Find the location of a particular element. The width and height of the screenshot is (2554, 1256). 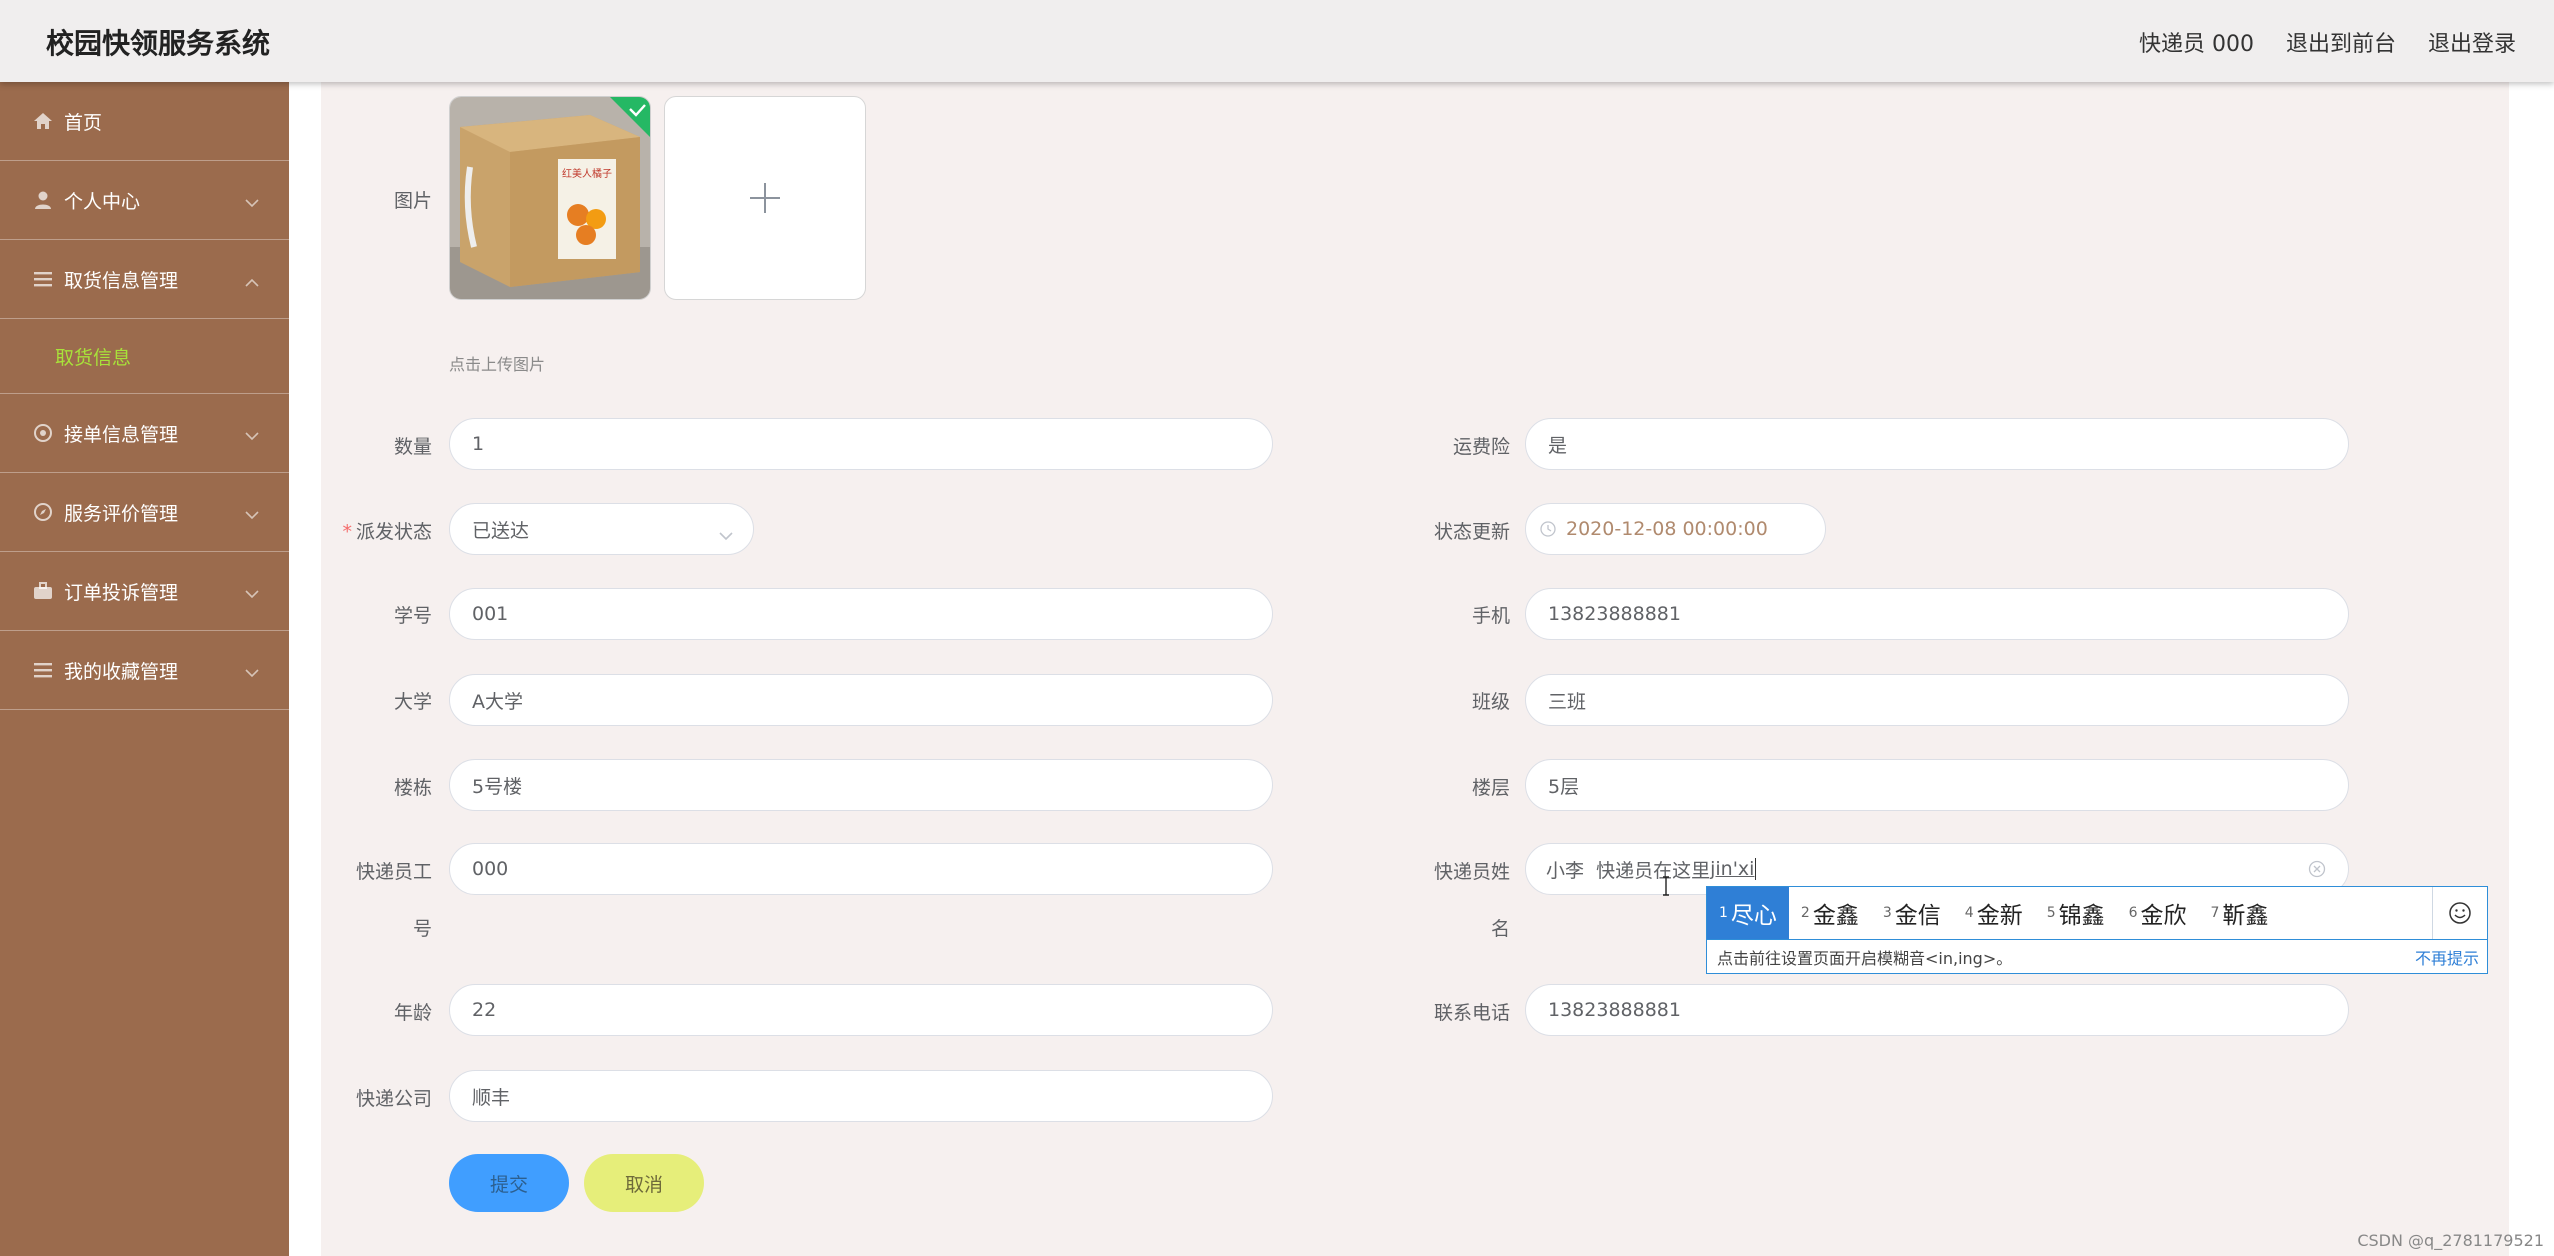

floor-input: 5层 is located at coordinates (1937, 785).